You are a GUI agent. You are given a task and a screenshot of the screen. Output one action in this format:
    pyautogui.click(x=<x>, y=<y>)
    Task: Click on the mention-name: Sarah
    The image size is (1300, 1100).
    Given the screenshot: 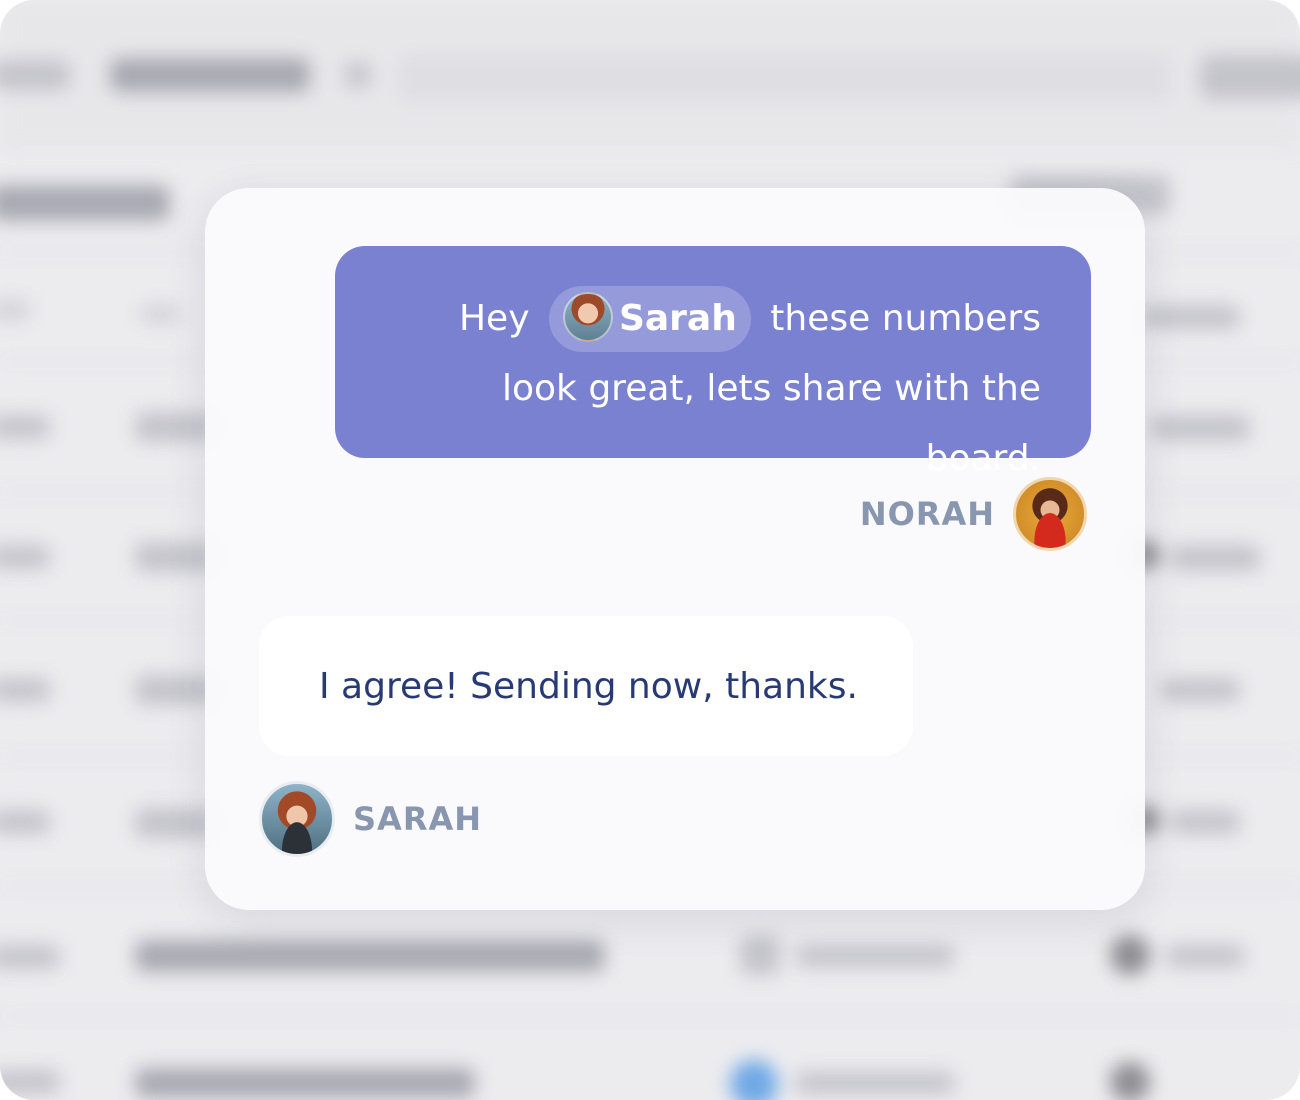 What is the action you would take?
    pyautogui.click(x=677, y=318)
    